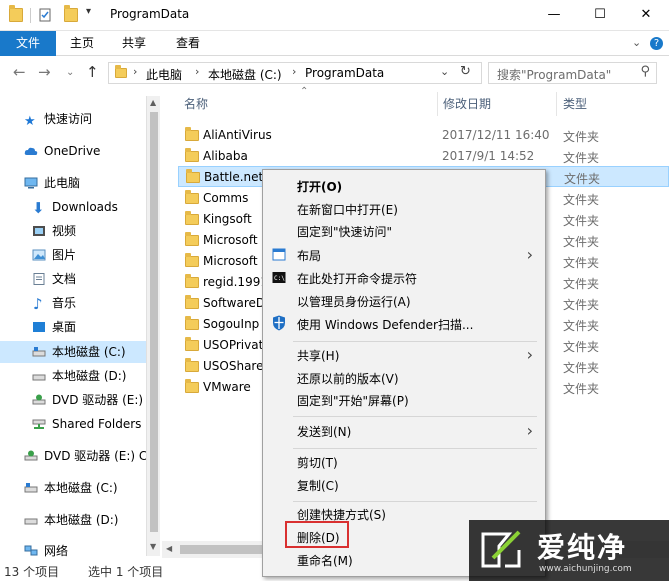  I want to click on minimize-button: —, so click(554, 15).